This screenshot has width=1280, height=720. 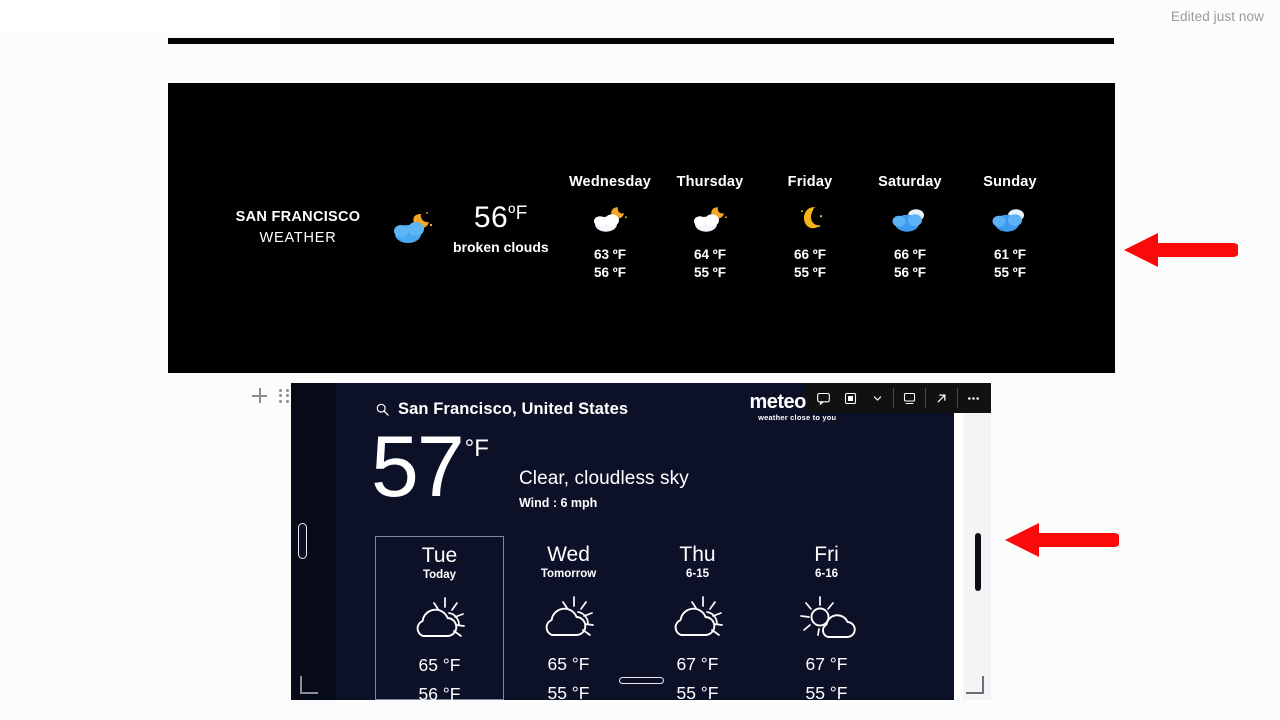 I want to click on meteoblue-forecast-day: Wed Tomorrow 65 °F 55 °F, so click(x=568, y=618).